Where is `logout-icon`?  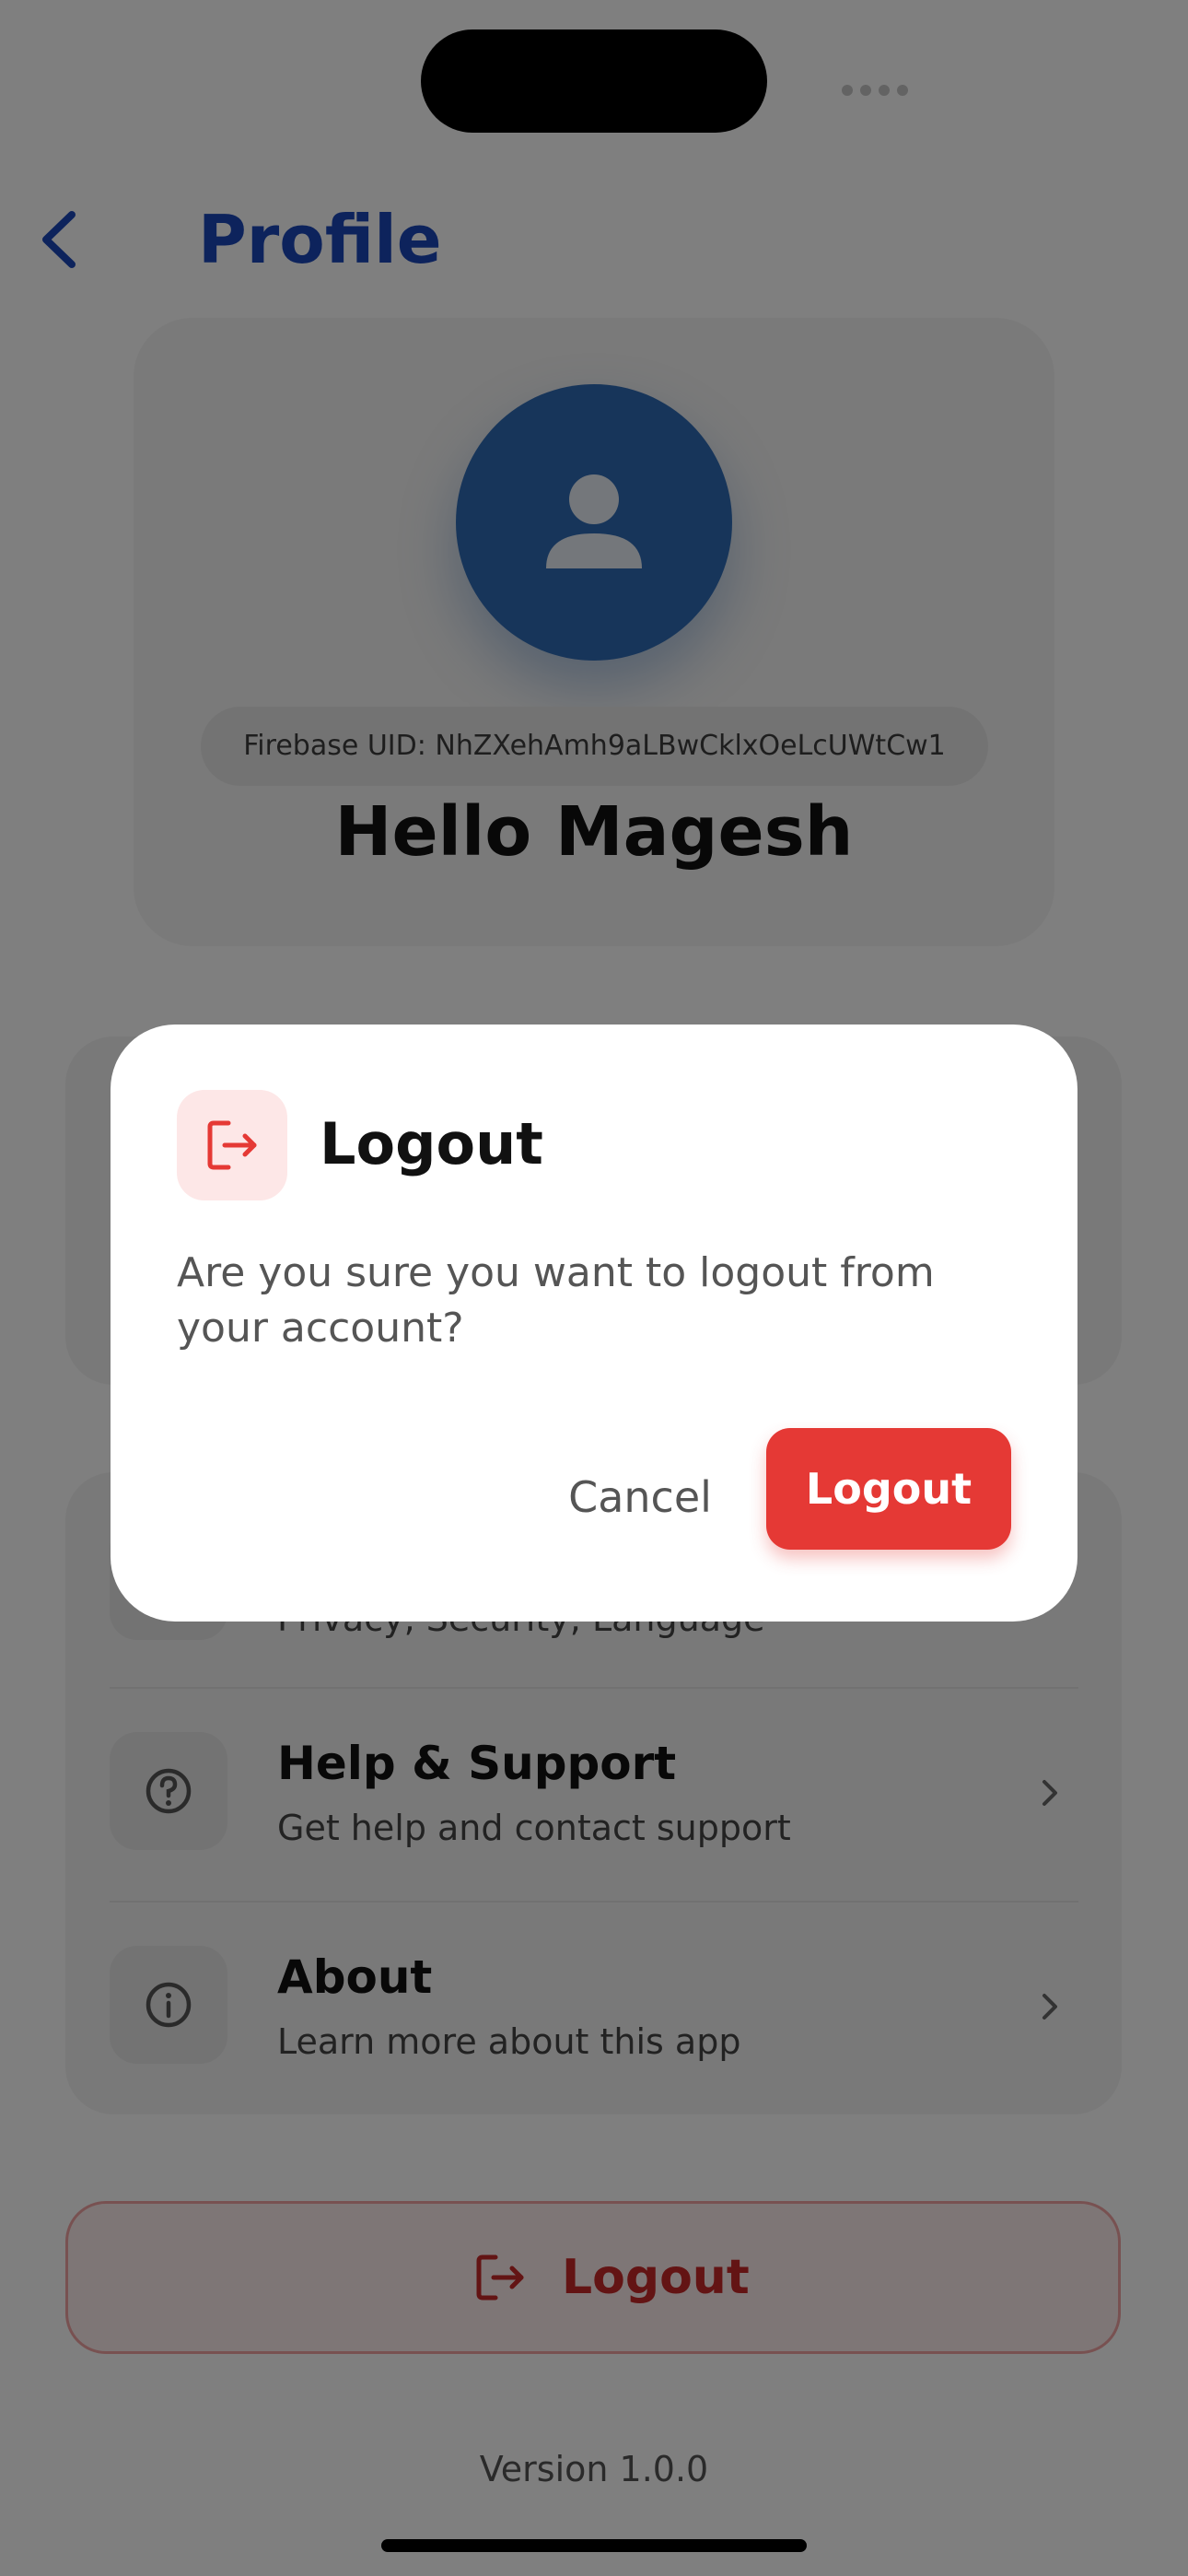 logout-icon is located at coordinates (232, 1145).